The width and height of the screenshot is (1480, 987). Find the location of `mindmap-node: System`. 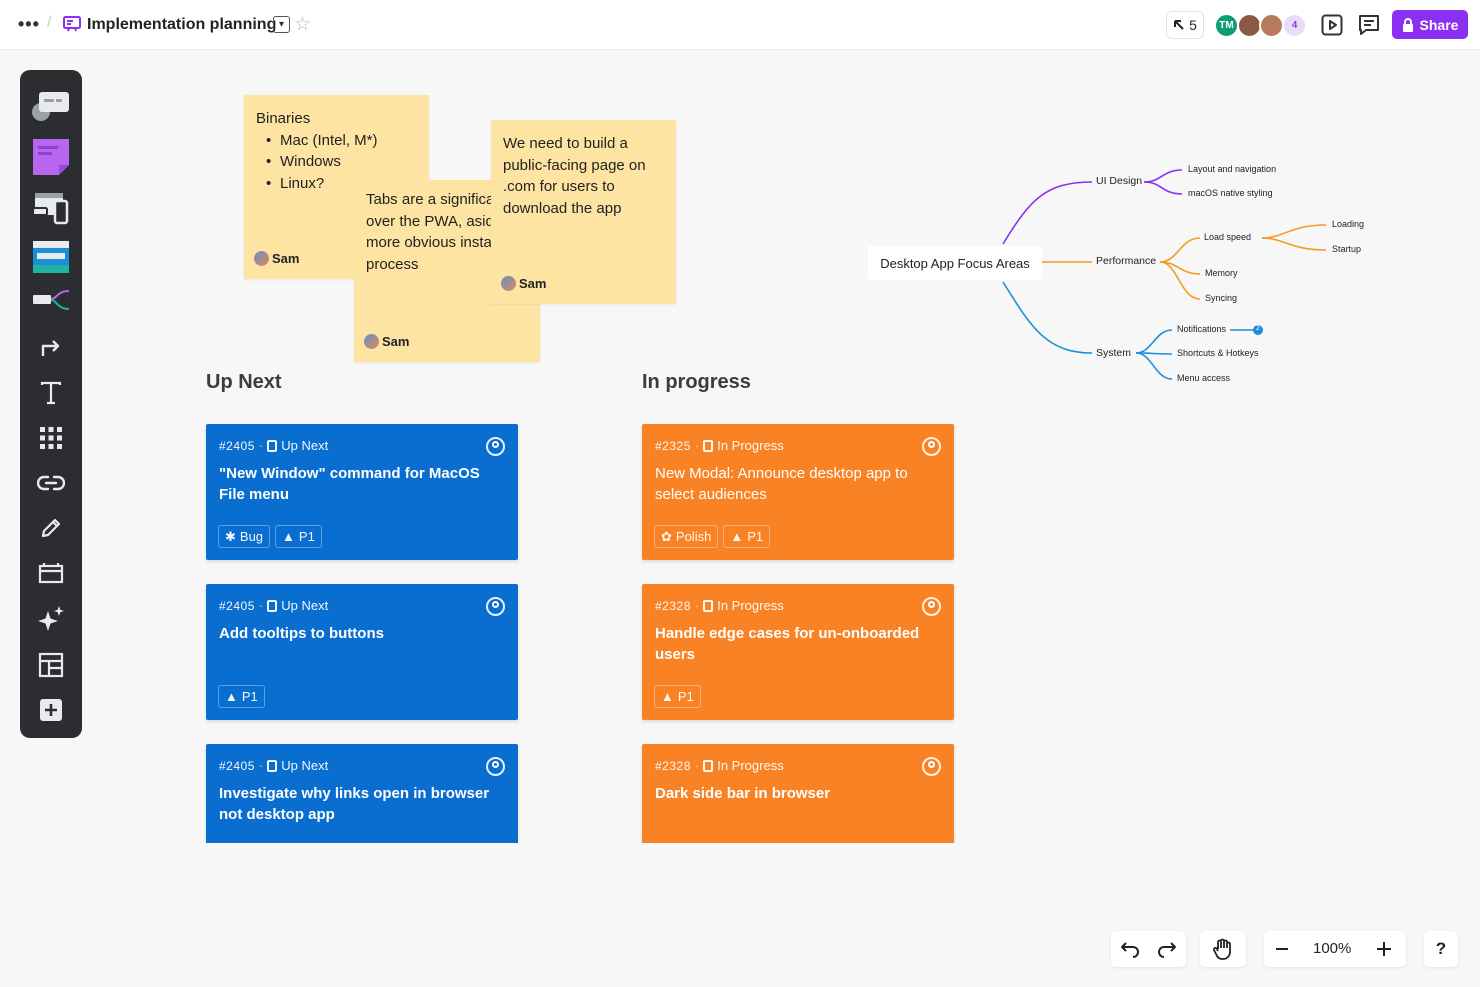

mindmap-node: System is located at coordinates (1113, 353).